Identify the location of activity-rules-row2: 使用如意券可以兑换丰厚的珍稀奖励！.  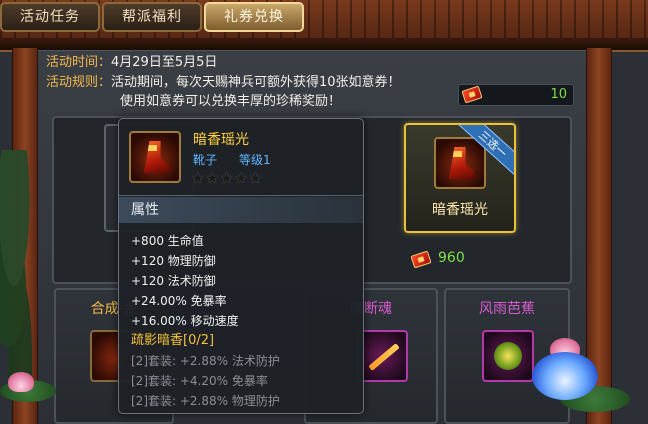
(230, 102).